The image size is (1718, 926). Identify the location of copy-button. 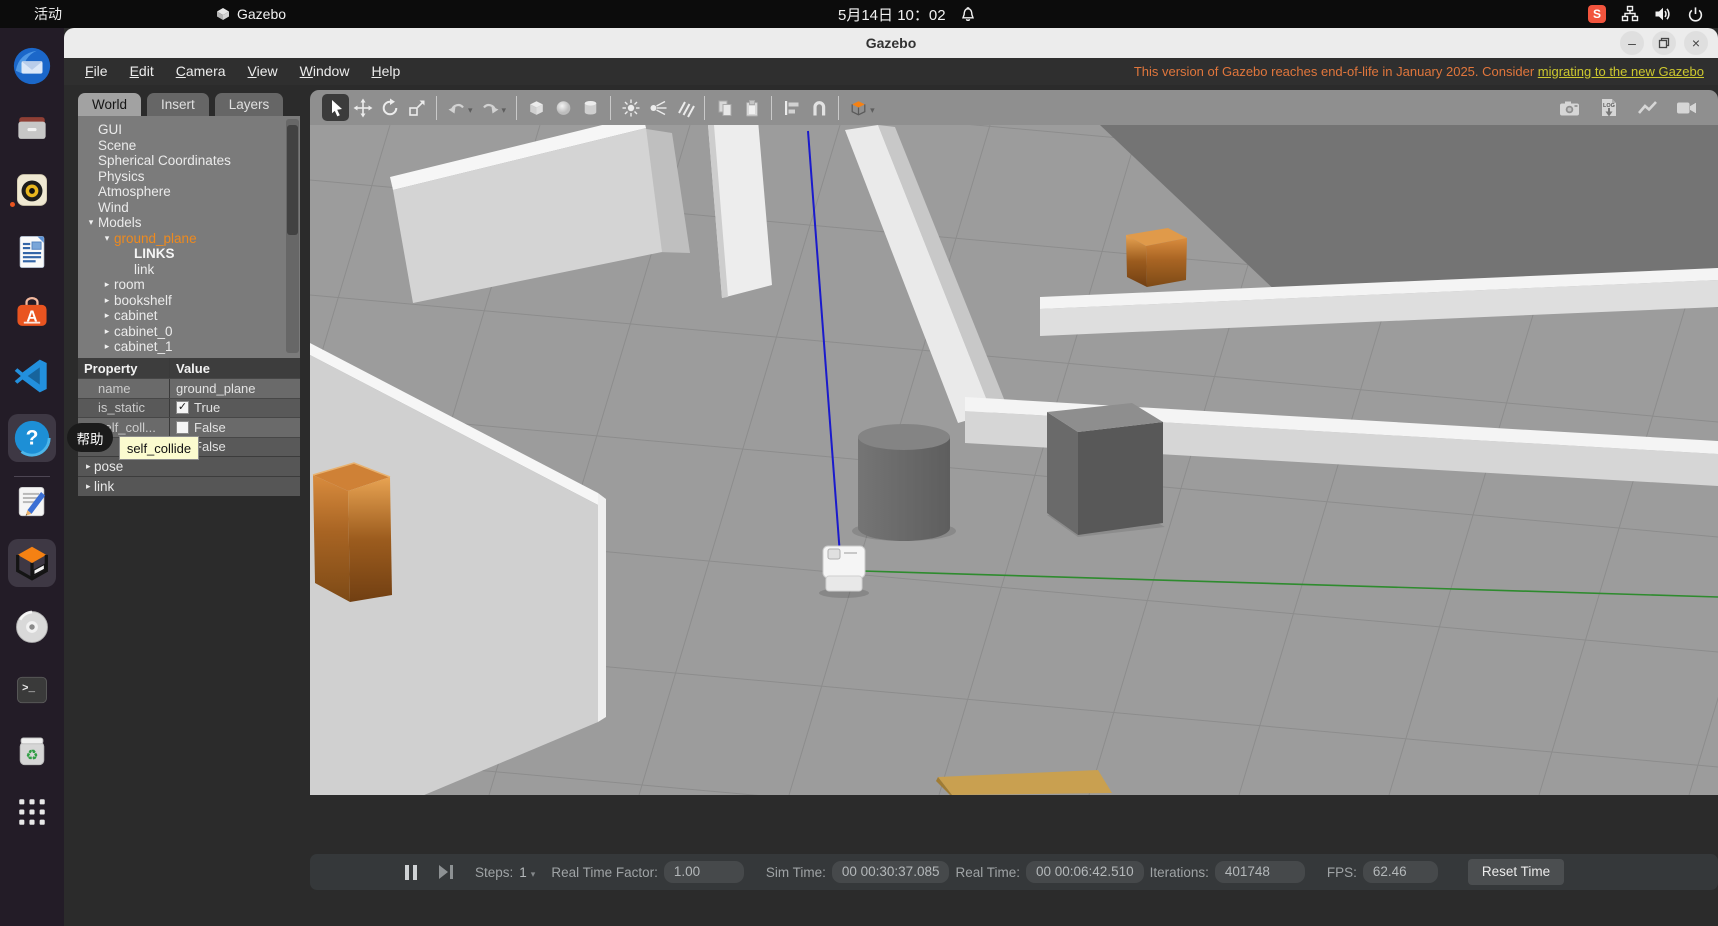
(724, 107).